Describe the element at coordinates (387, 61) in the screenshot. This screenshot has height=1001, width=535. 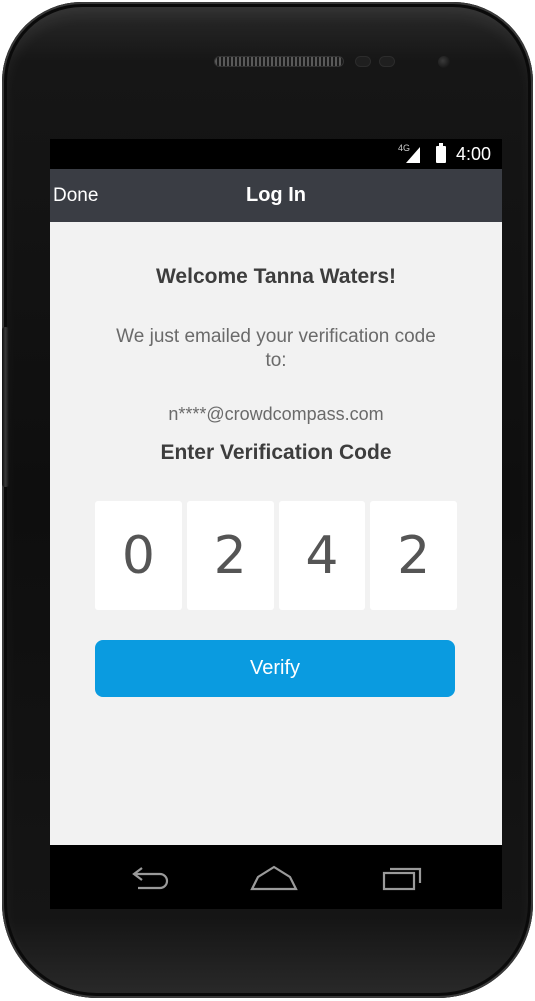
I see `light-sensor` at that location.